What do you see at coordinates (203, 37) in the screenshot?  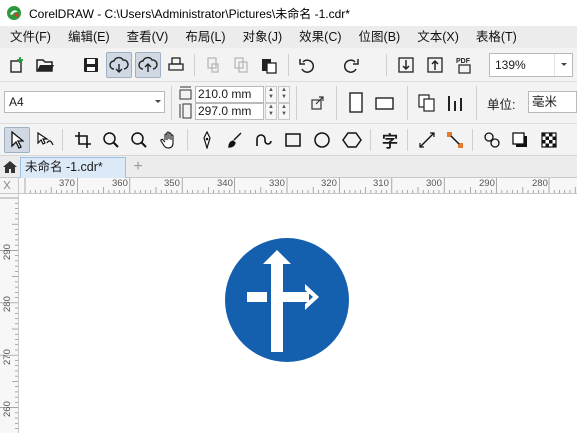 I see `menu-layout: 布局(L)` at bounding box center [203, 37].